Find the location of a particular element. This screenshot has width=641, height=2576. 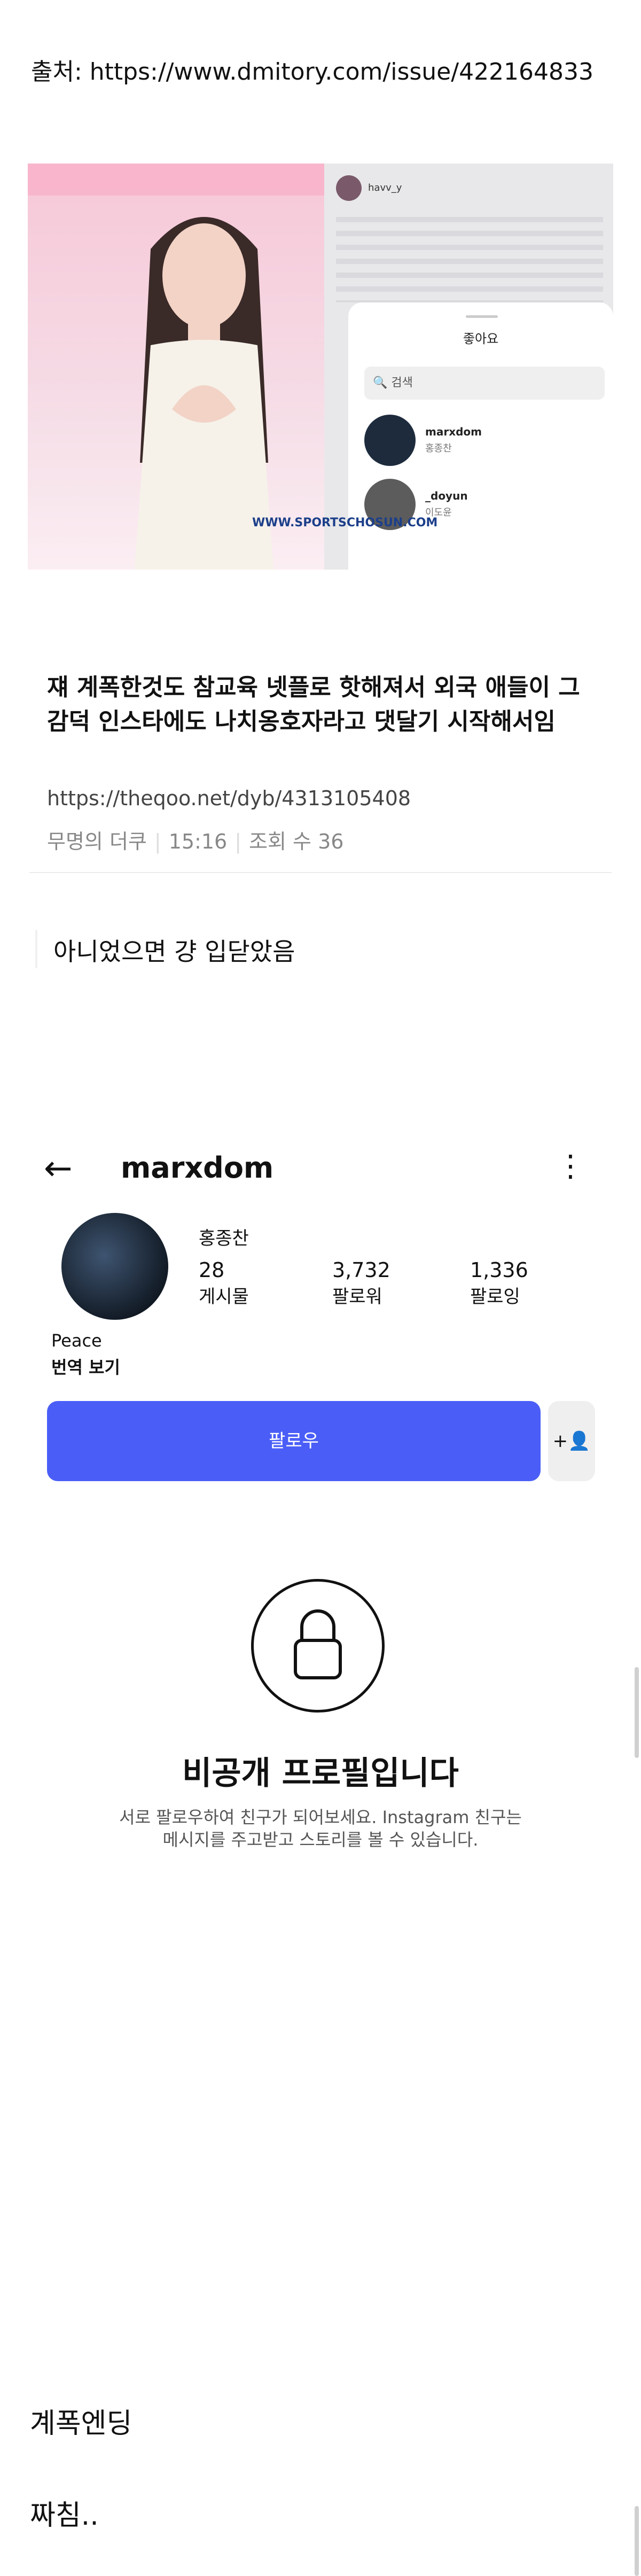

likes-search: 🔍 검색 is located at coordinates (484, 383).